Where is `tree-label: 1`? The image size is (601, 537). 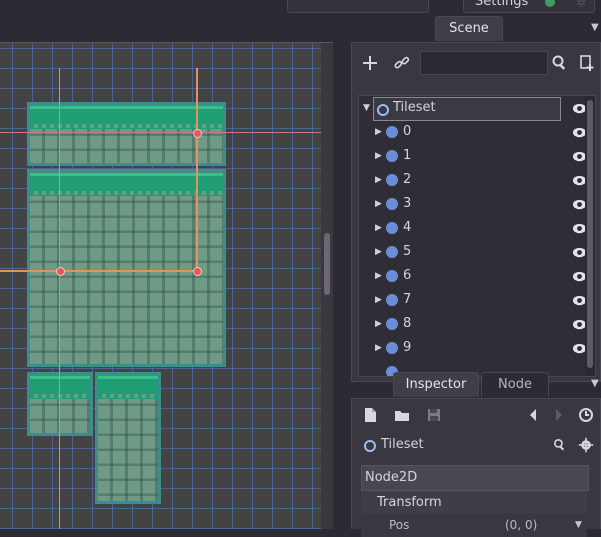
tree-label: 1 is located at coordinates (407, 155).